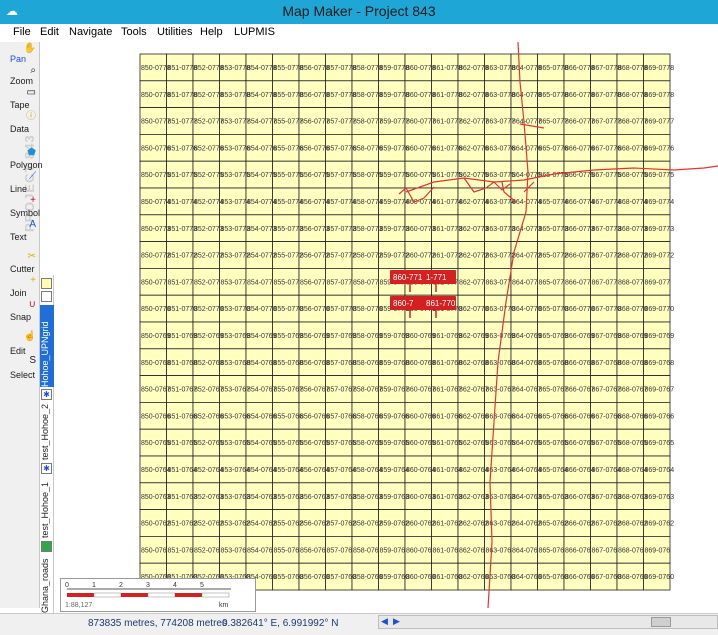 This screenshot has height=635, width=718. What do you see at coordinates (342, 95) in the screenshot?
I see `grid-cell-label: 857-0778` at bounding box center [342, 95].